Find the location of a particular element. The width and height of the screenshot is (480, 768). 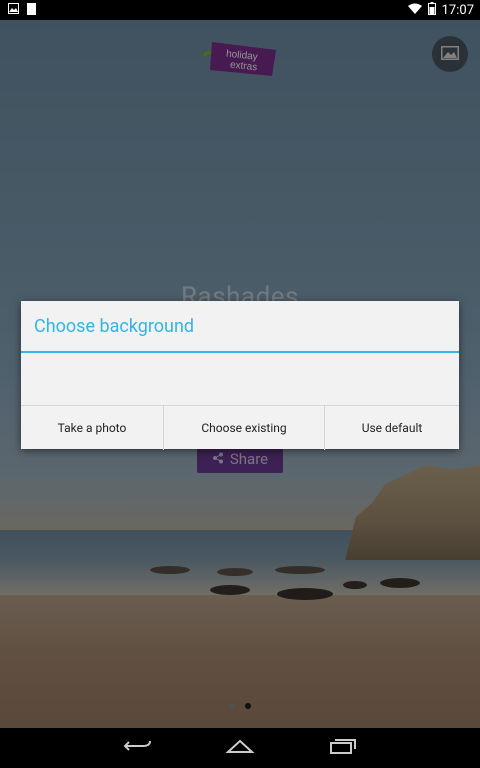

take-photo-button: Take a photo is located at coordinates (92, 428).